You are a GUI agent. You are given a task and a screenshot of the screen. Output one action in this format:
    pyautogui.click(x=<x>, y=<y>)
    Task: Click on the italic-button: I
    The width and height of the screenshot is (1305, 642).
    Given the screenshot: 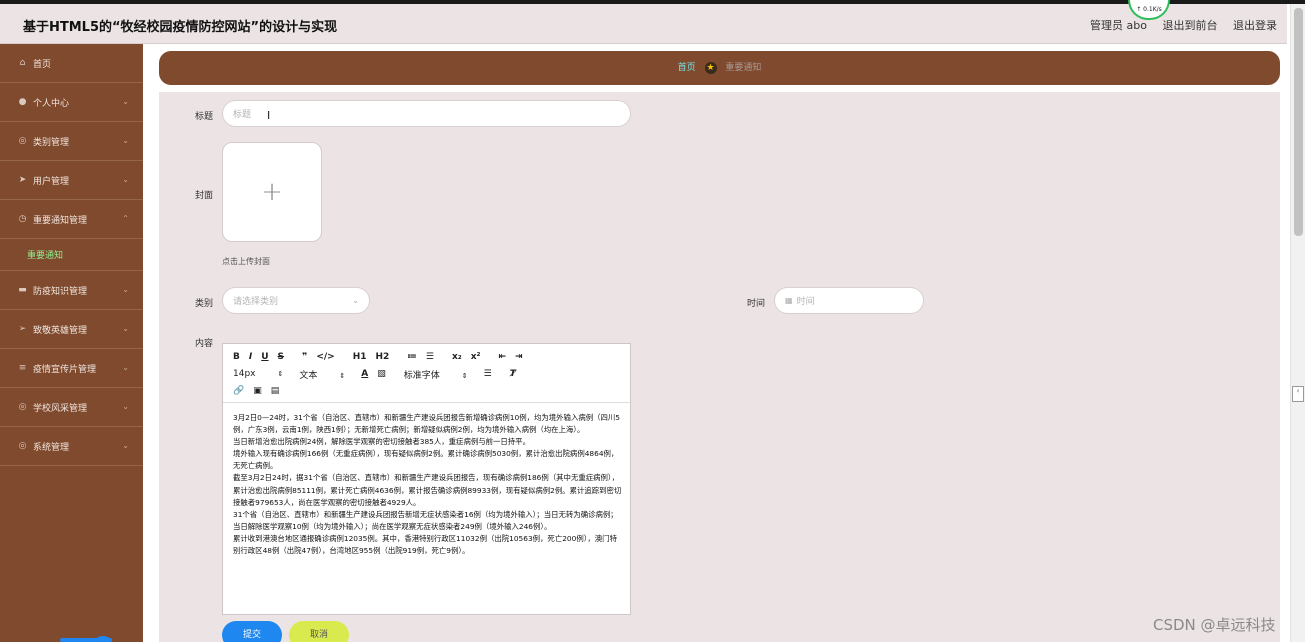 What is the action you would take?
    pyautogui.click(x=250, y=357)
    